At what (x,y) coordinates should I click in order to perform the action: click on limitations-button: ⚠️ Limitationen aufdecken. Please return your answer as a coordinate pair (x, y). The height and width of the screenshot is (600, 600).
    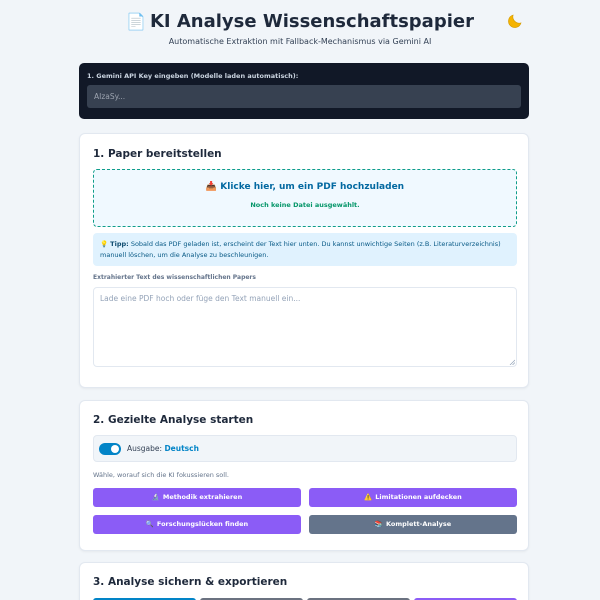
    Looking at the image, I should click on (413, 497).